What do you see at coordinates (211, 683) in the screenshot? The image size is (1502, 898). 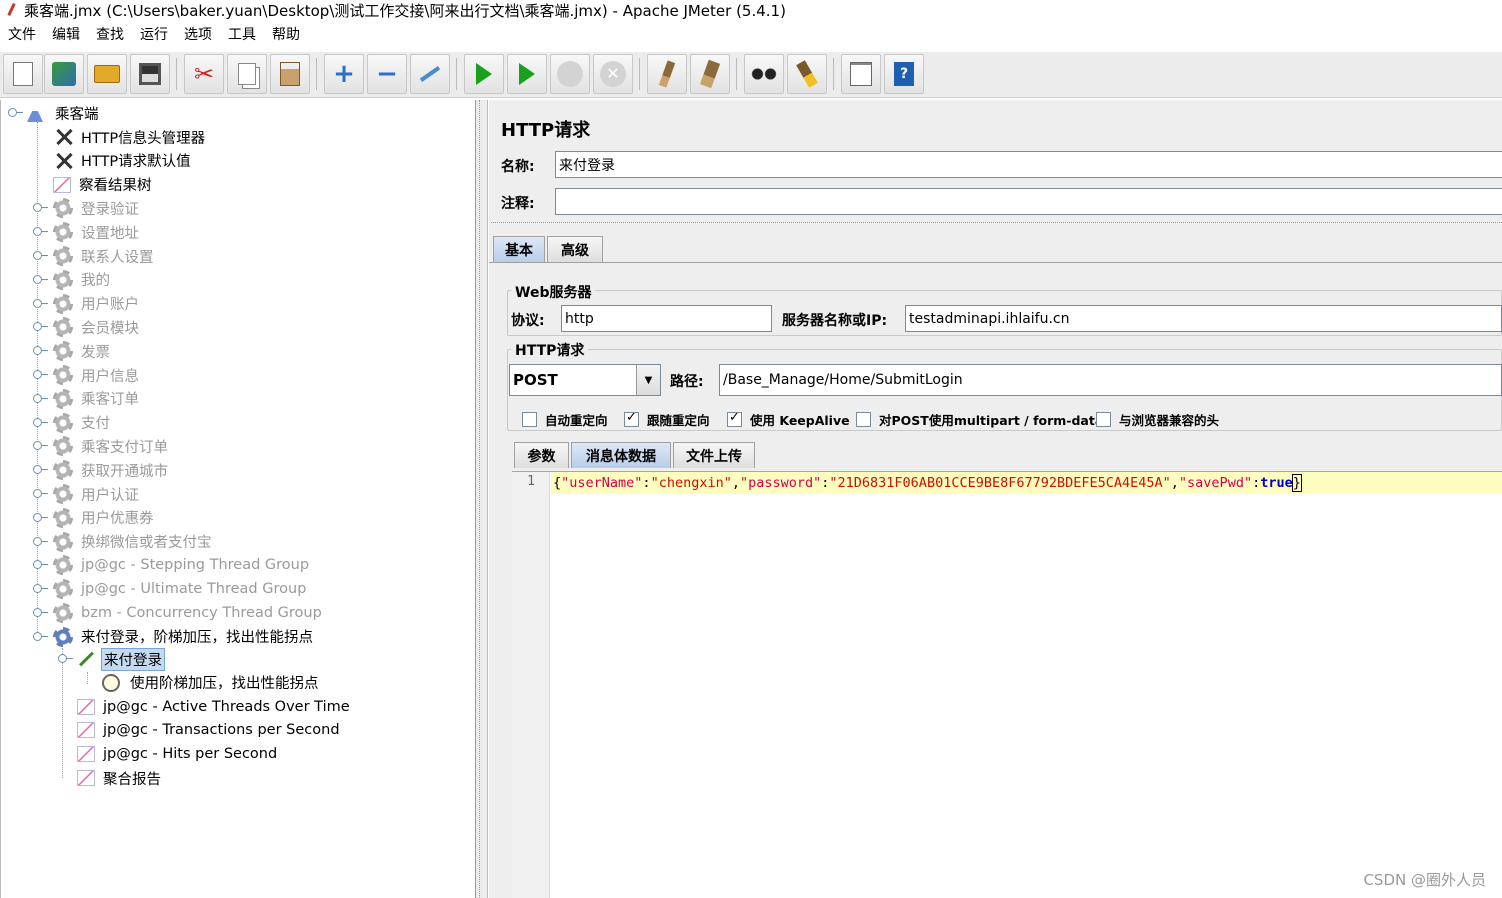 I see `tree-item: 使用阶梯加压，找出性能拐点` at bounding box center [211, 683].